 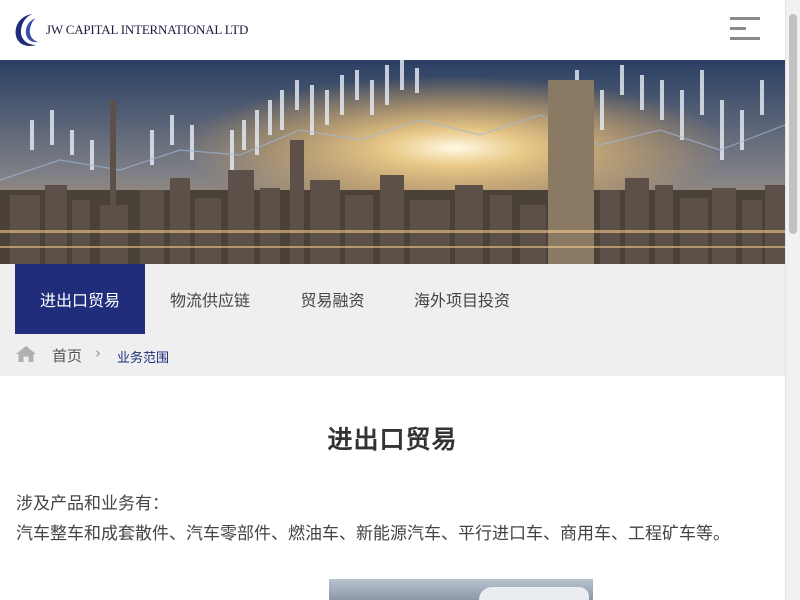 What do you see at coordinates (392, 355) in the screenshot?
I see `breadcrumb: 首页 › 业务范围` at bounding box center [392, 355].